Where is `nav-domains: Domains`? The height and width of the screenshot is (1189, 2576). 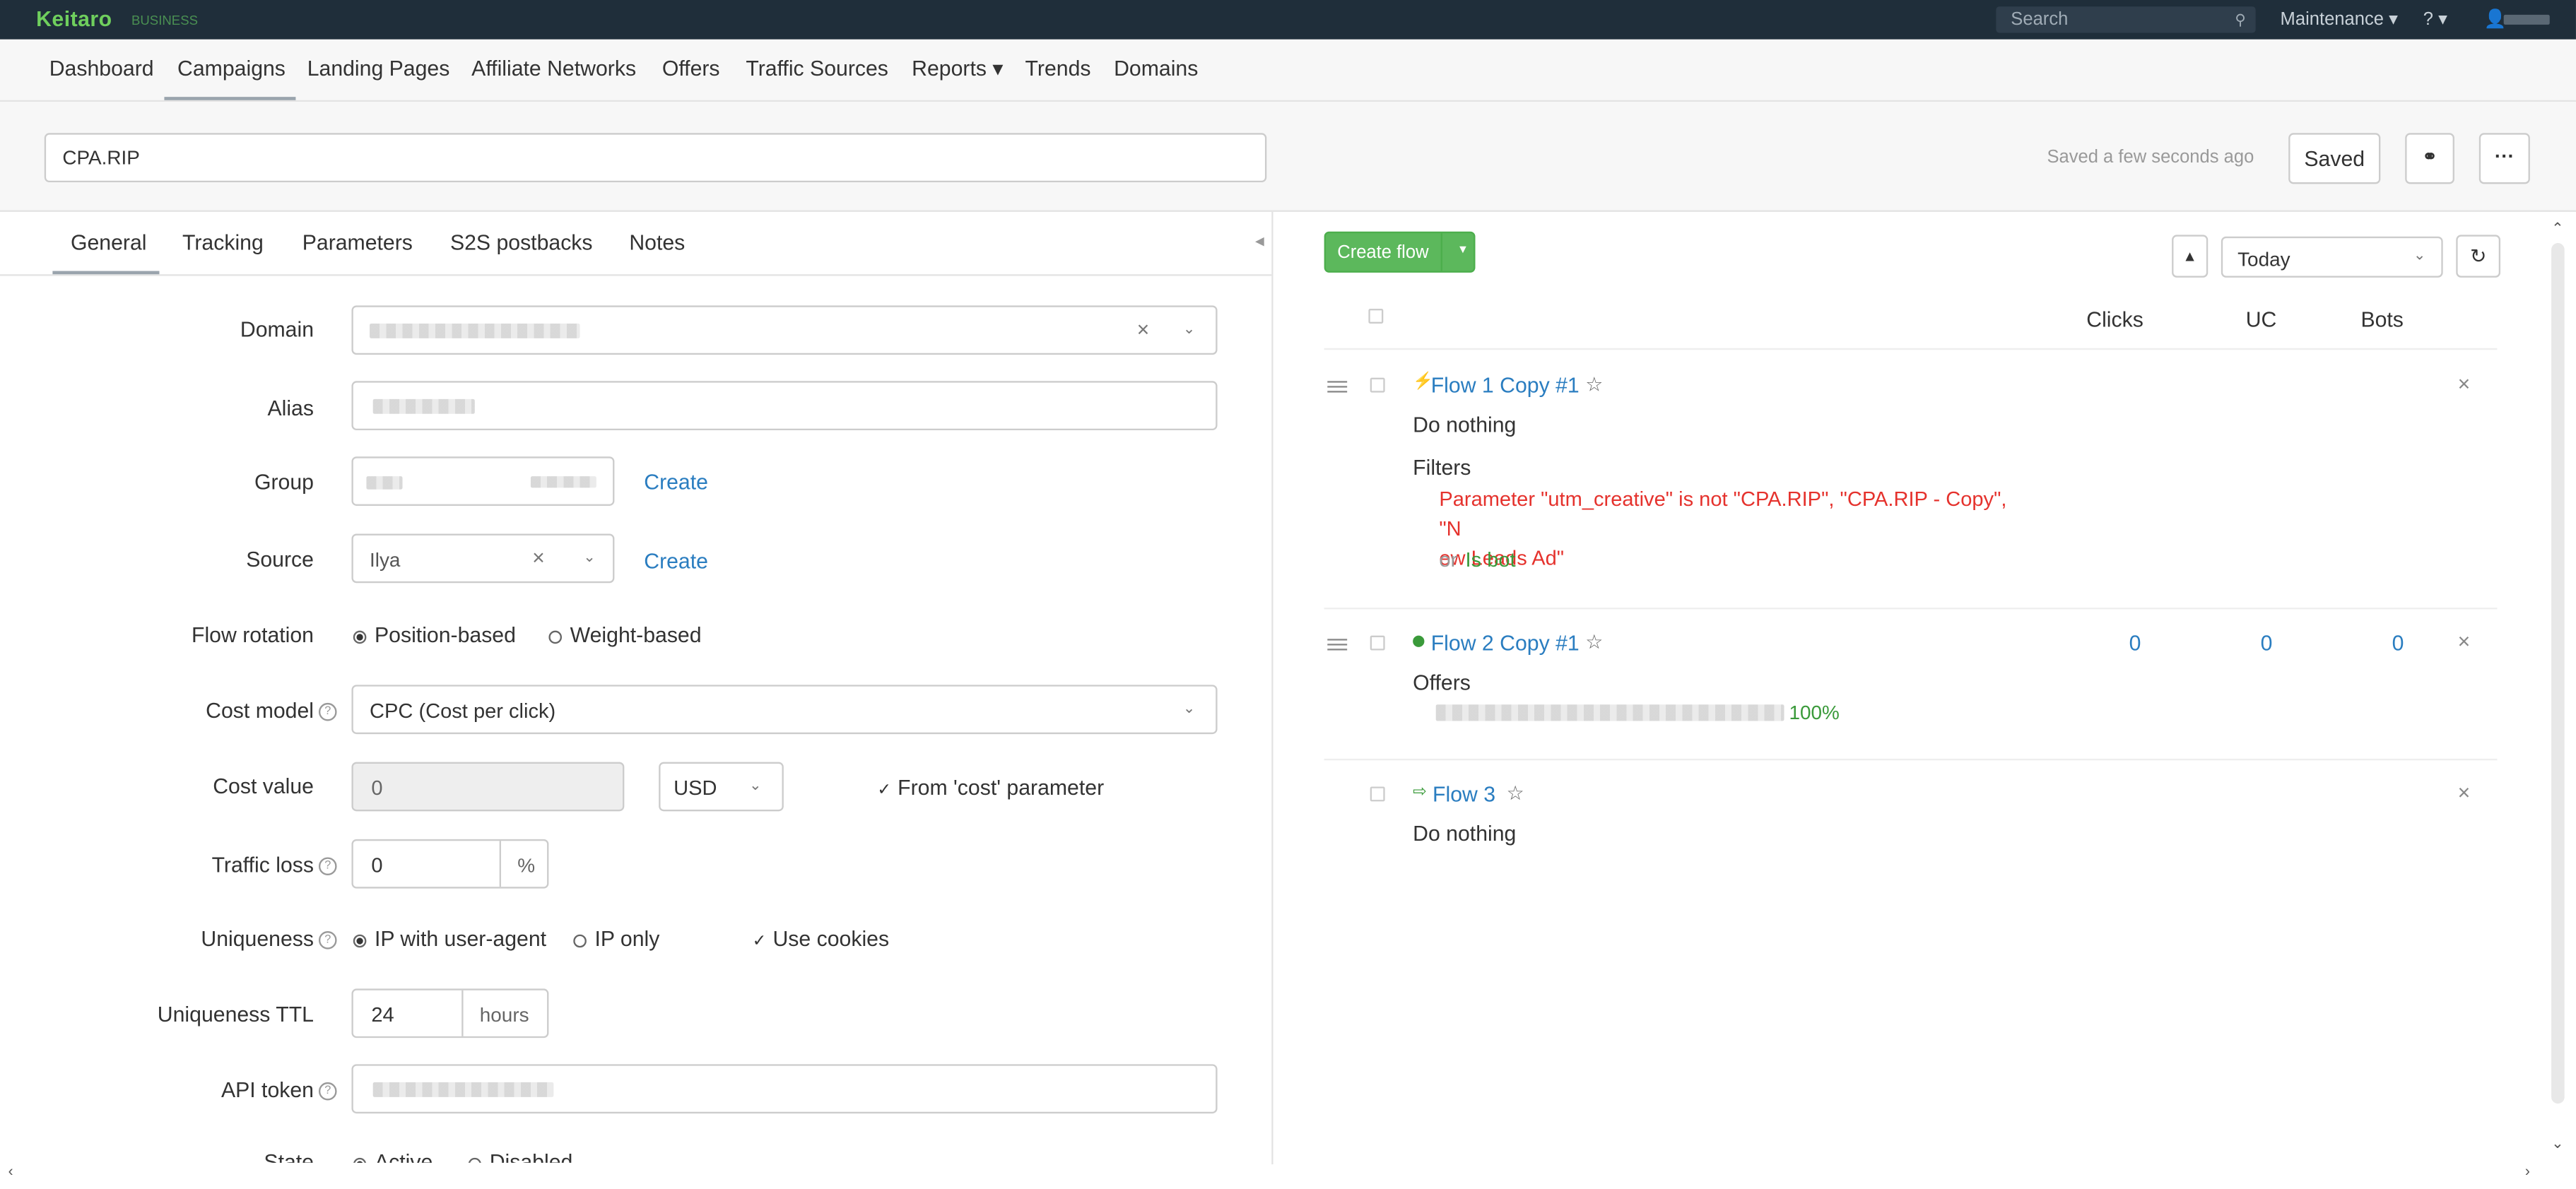
nav-domains: Domains is located at coordinates (1156, 68).